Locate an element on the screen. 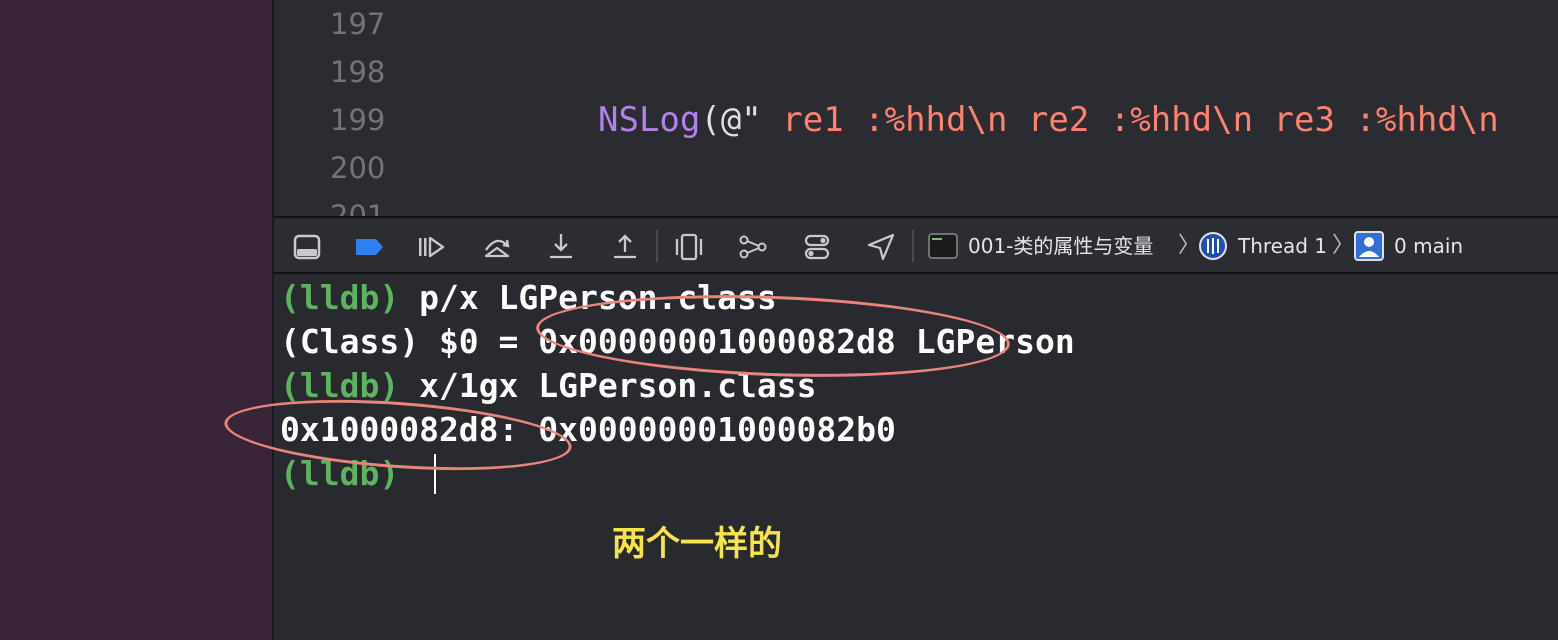 Image resolution: width=1558 pixels, height=640 pixels. code-line: 200 is located at coordinates (916, 168).